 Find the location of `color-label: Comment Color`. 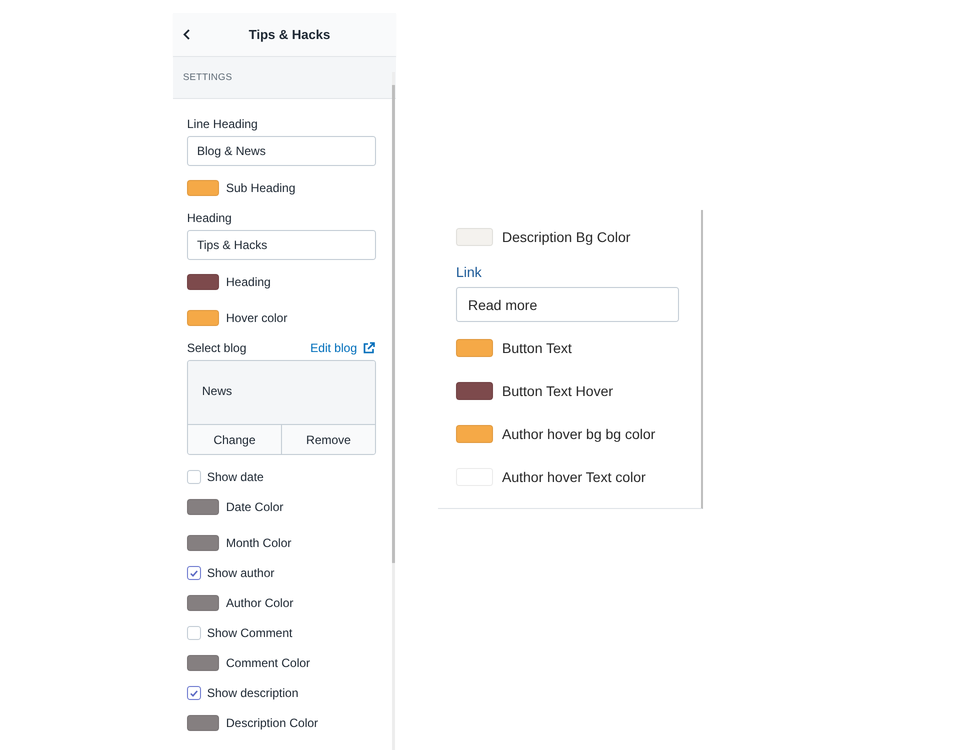

color-label: Comment Color is located at coordinates (268, 663).